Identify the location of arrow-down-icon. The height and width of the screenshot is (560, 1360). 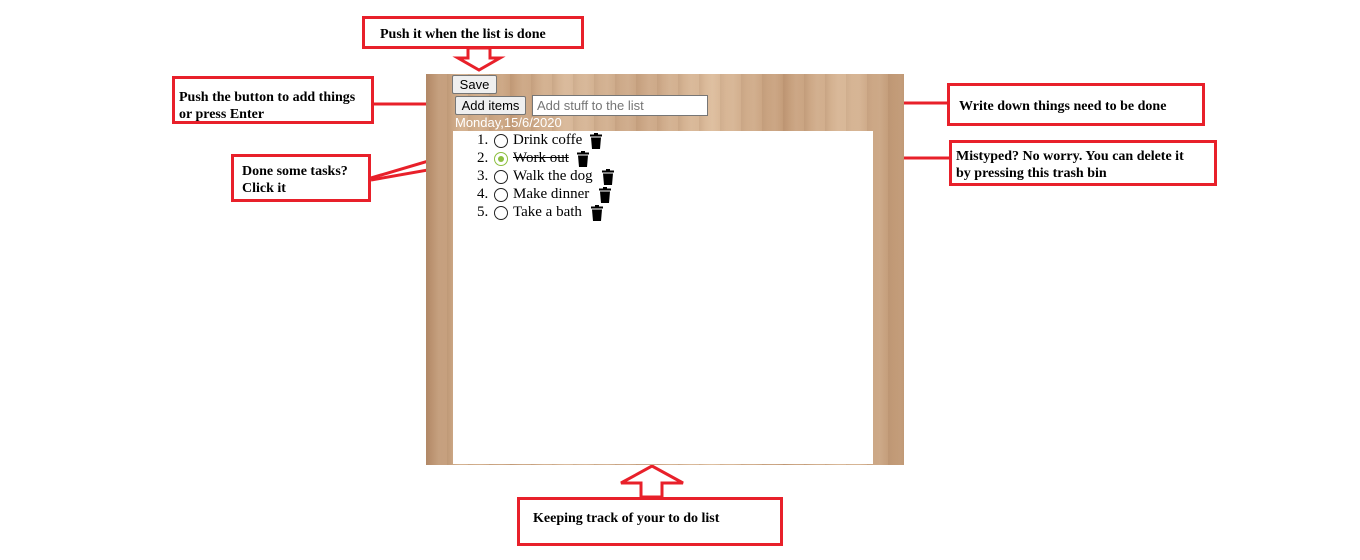
(479, 59).